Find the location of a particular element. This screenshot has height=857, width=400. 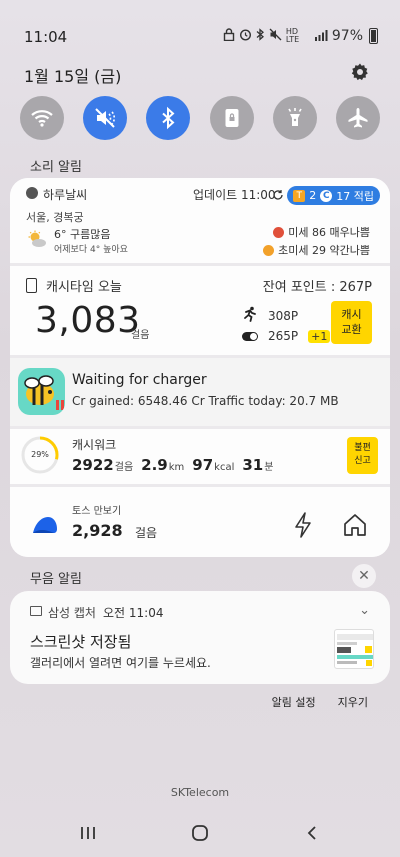

progress-percent: 29% is located at coordinates (40, 454).